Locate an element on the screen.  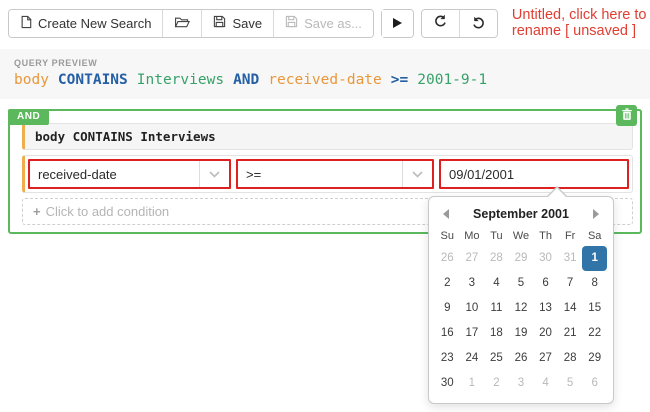
chevron-right-icon is located at coordinates (596, 214).